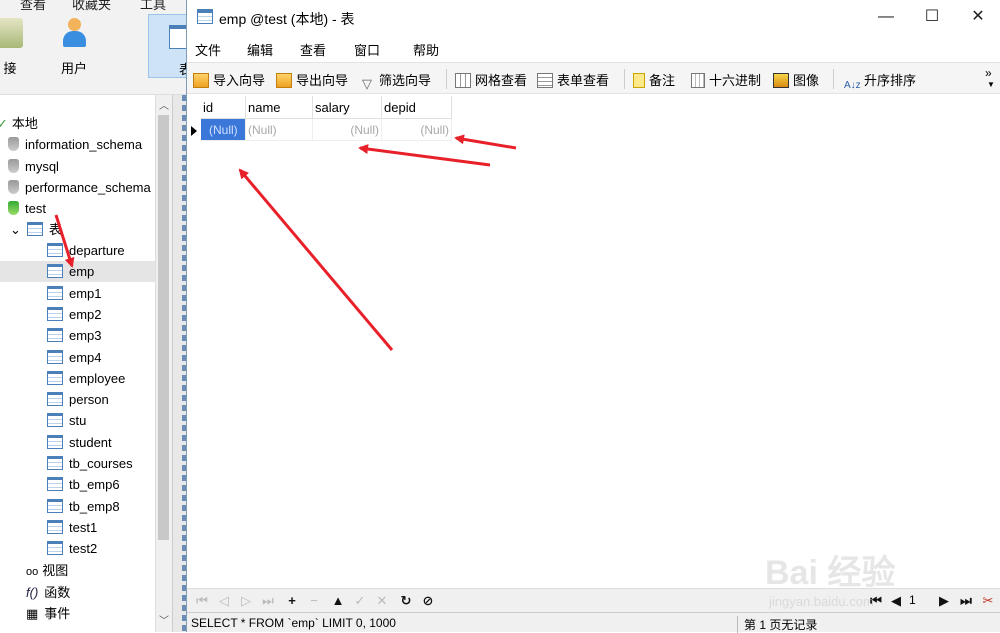 This screenshot has height=633, width=1000. I want to click on grid-cell-name: (Null), so click(279, 130).